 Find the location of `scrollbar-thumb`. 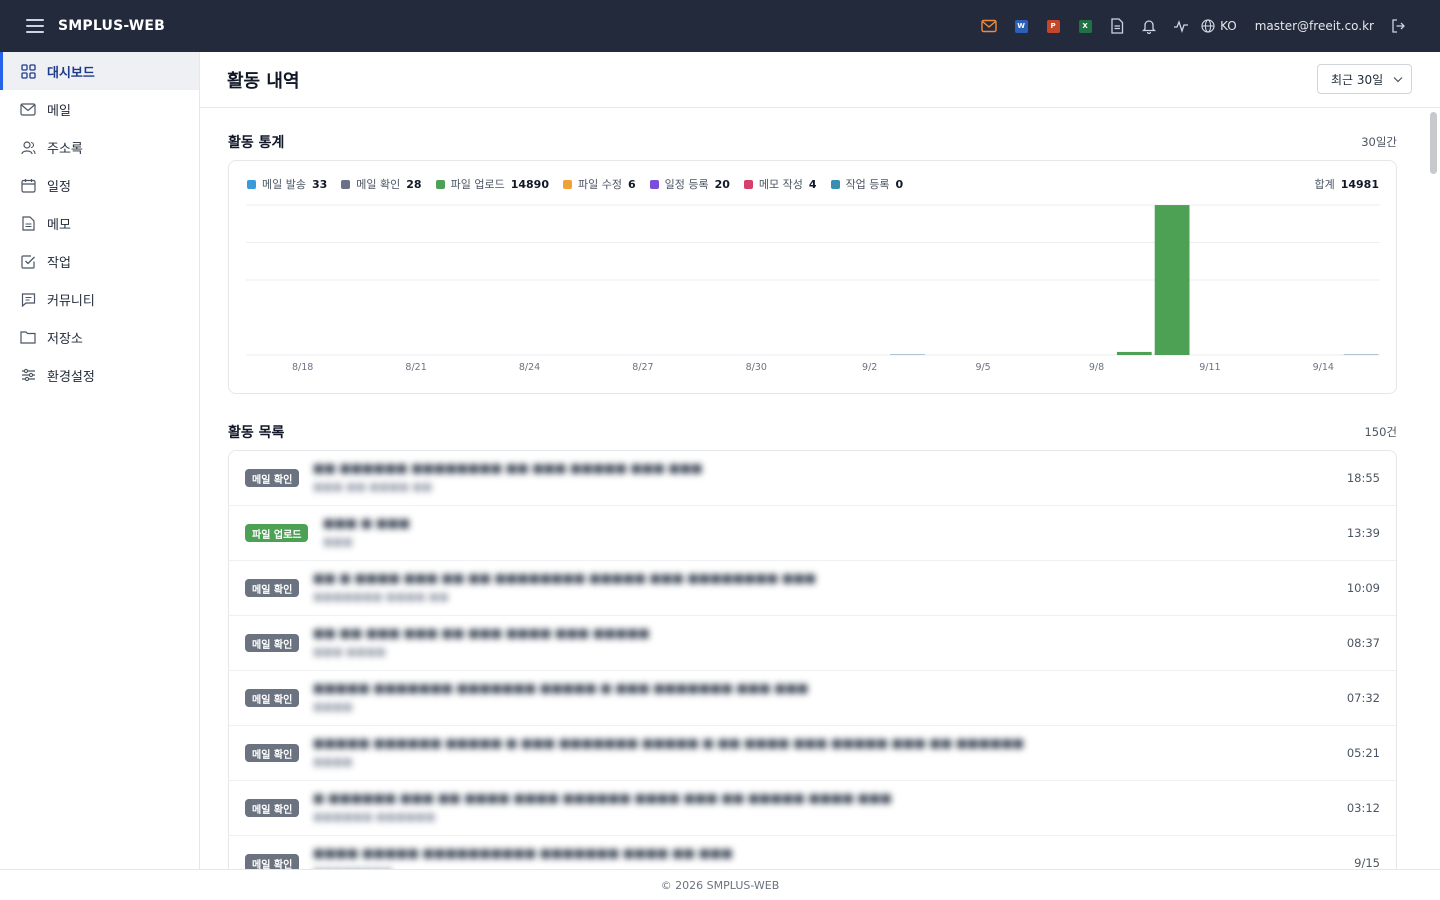

scrollbar-thumb is located at coordinates (1433, 143).